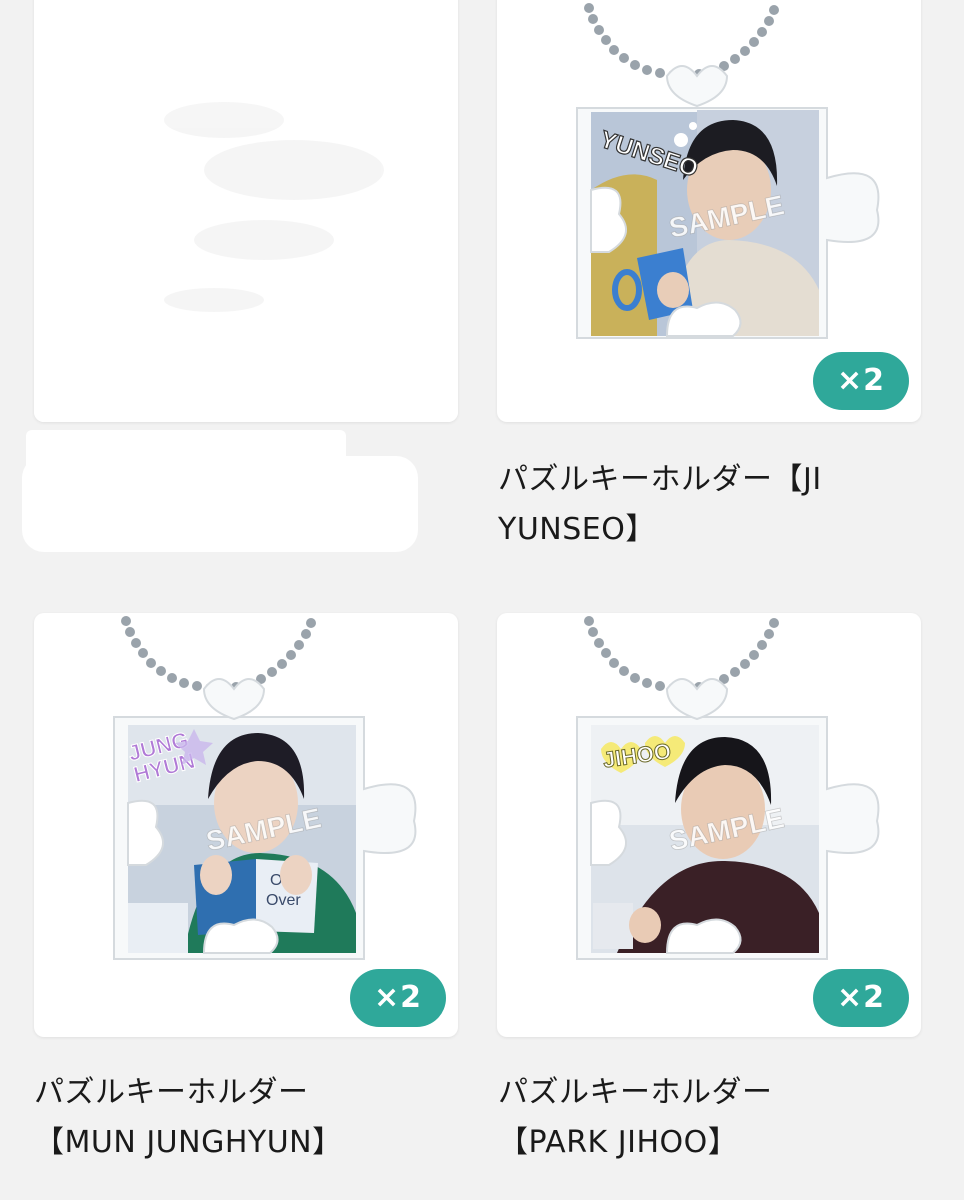 This screenshot has width=964, height=1200. Describe the element at coordinates (618, 1142) in the screenshot. I see `product-title-line2: 【PARK JIHOO】` at that location.